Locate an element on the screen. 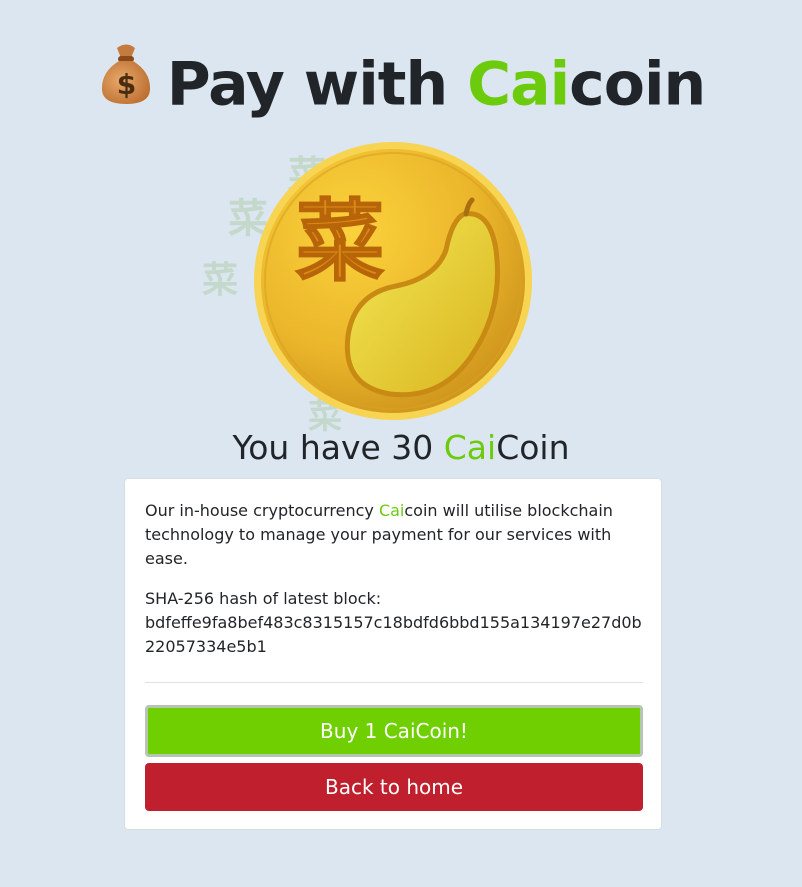 Image resolution: width=802 pixels, height=887 pixels. card-divider is located at coordinates (394, 682).